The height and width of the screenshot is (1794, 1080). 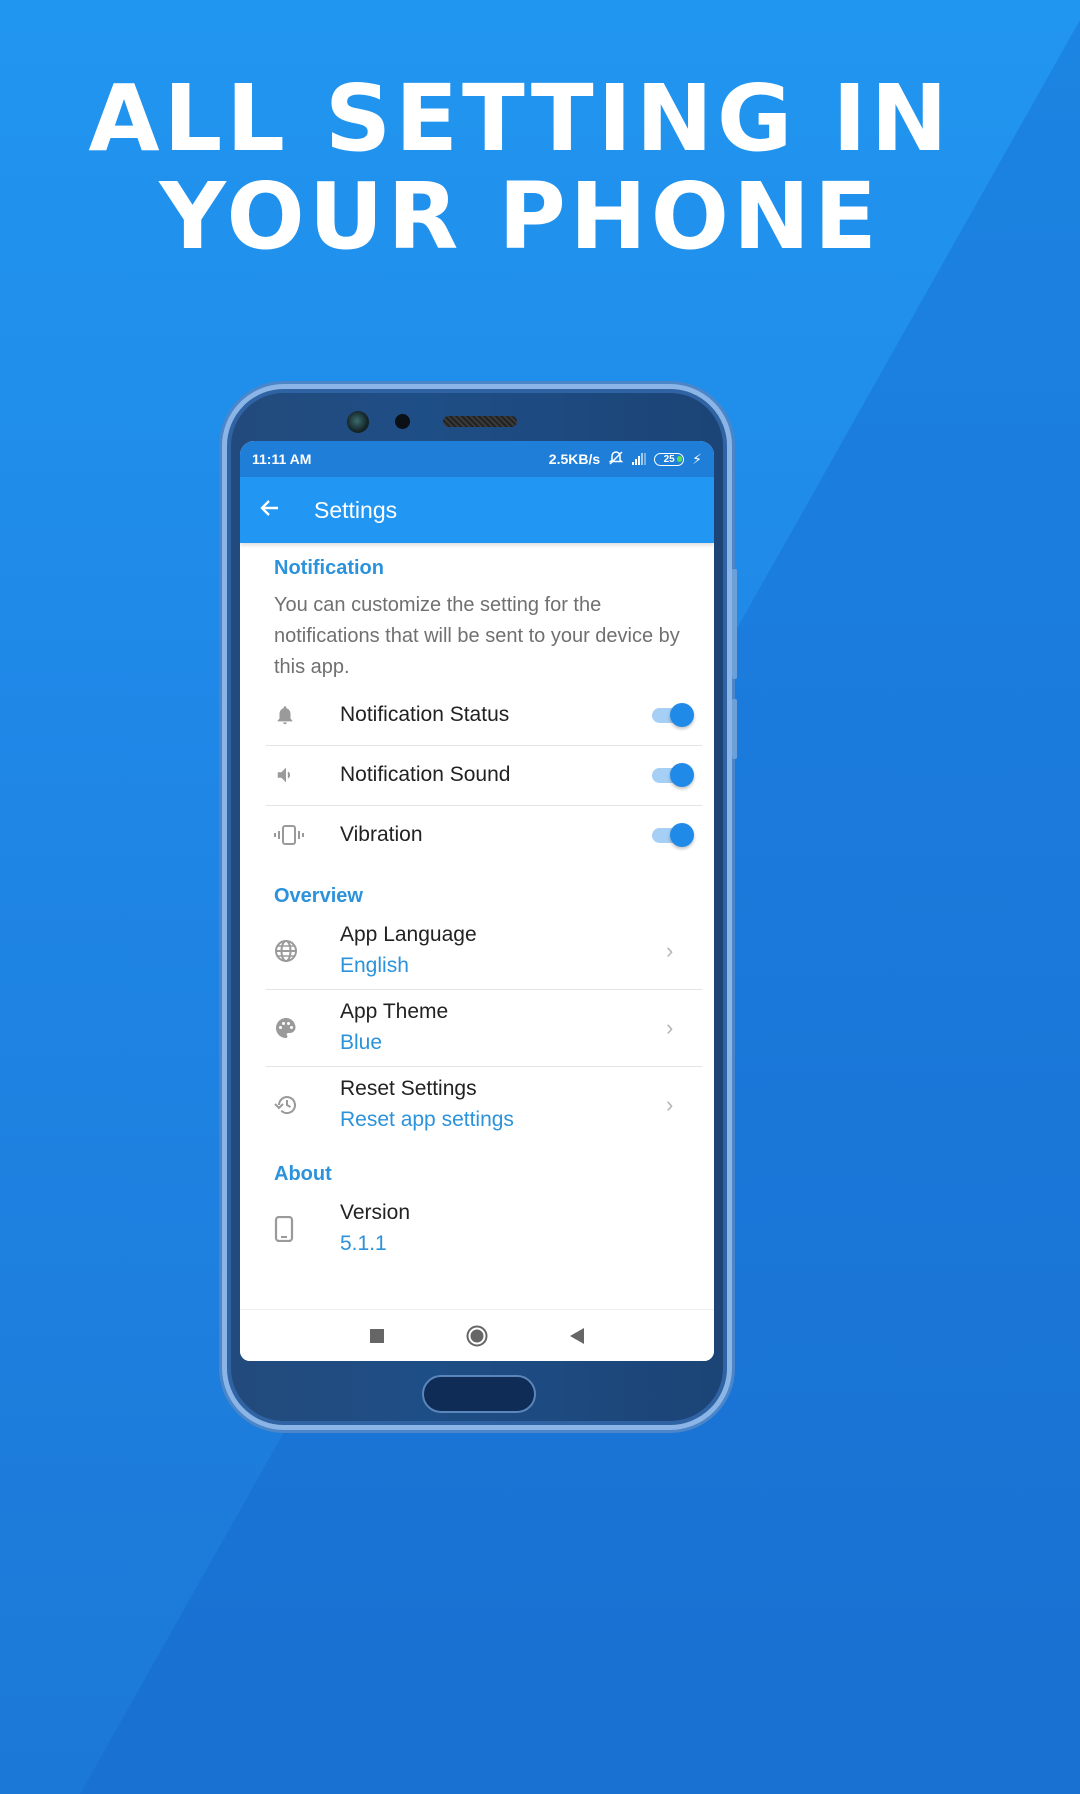 I want to click on vibration-toggle, so click(x=673, y=835).